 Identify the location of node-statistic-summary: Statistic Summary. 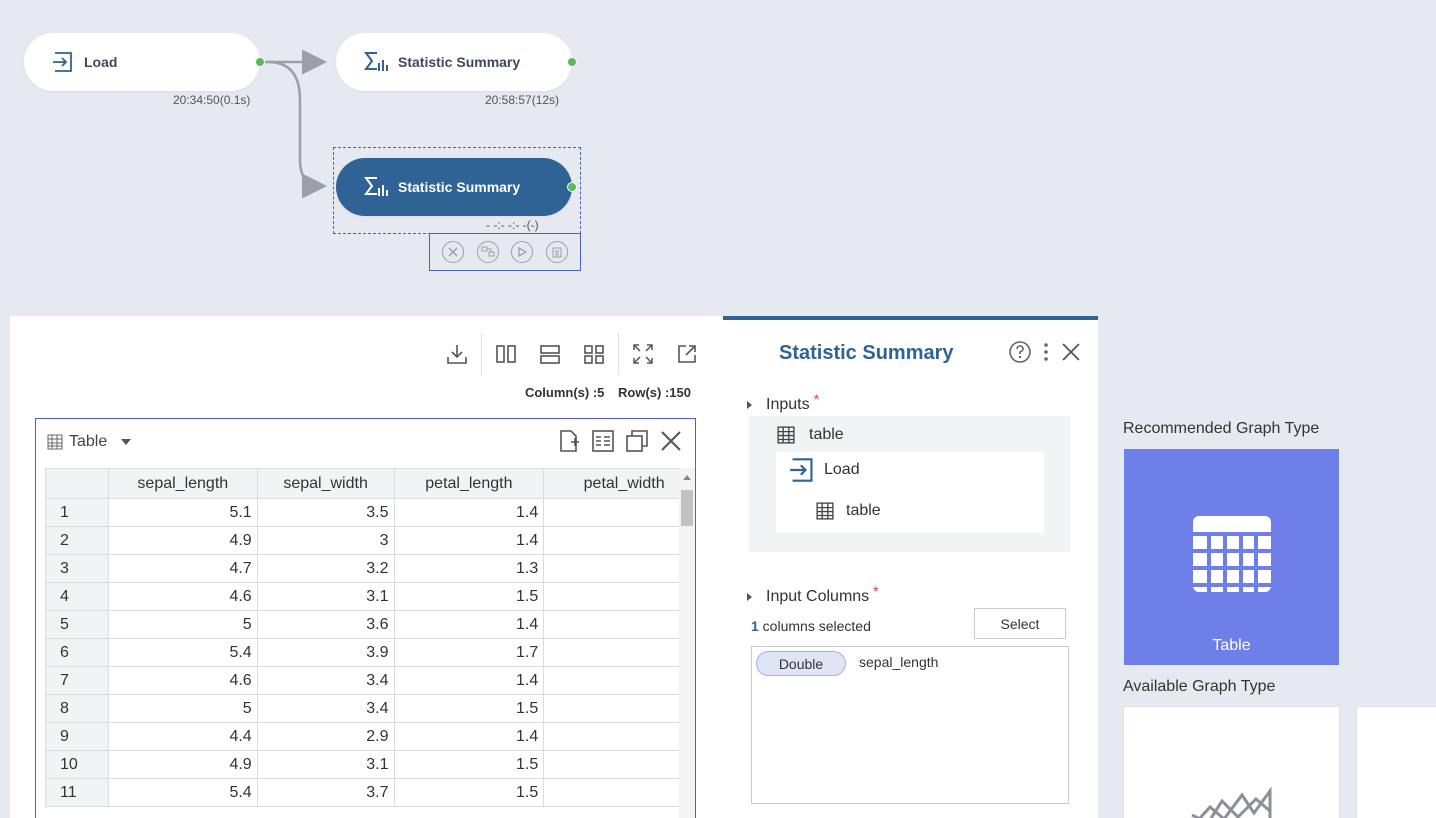
(456, 62).